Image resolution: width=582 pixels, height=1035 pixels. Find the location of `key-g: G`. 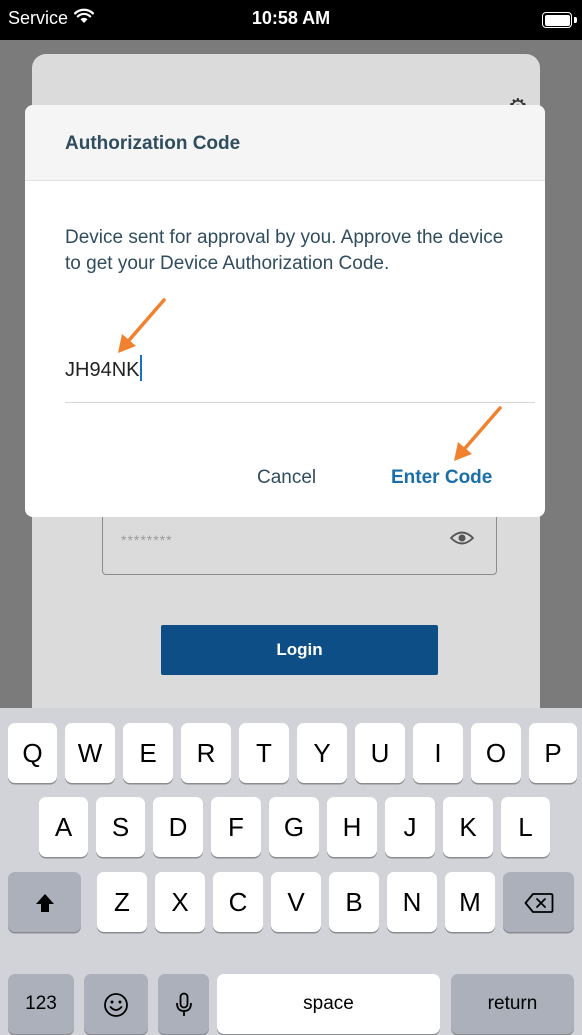

key-g: G is located at coordinates (294, 827).